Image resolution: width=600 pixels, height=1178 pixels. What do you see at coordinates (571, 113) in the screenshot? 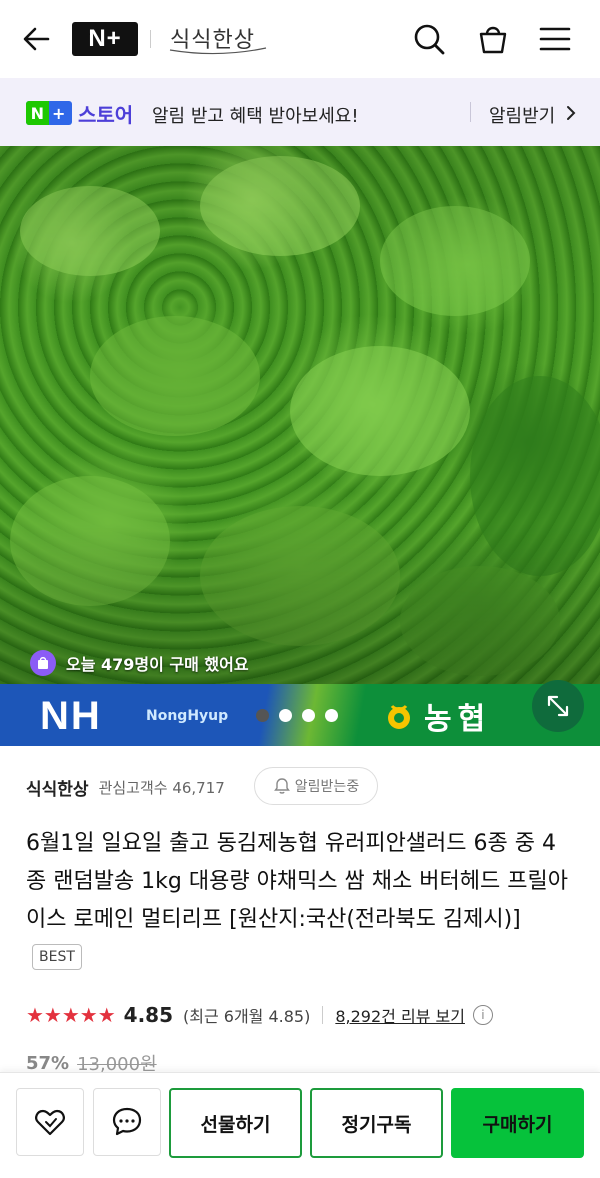
I see `chevron-right-icon` at bounding box center [571, 113].